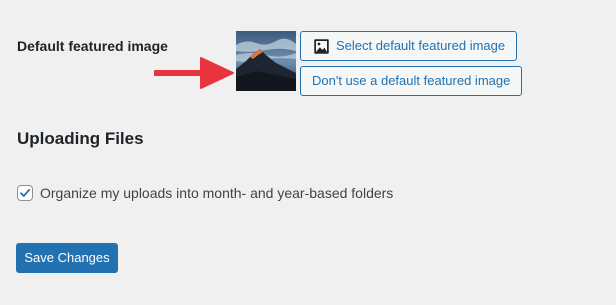 The image size is (616, 305). I want to click on select-default-featured-image-button: Select default featured image, so click(408, 46).